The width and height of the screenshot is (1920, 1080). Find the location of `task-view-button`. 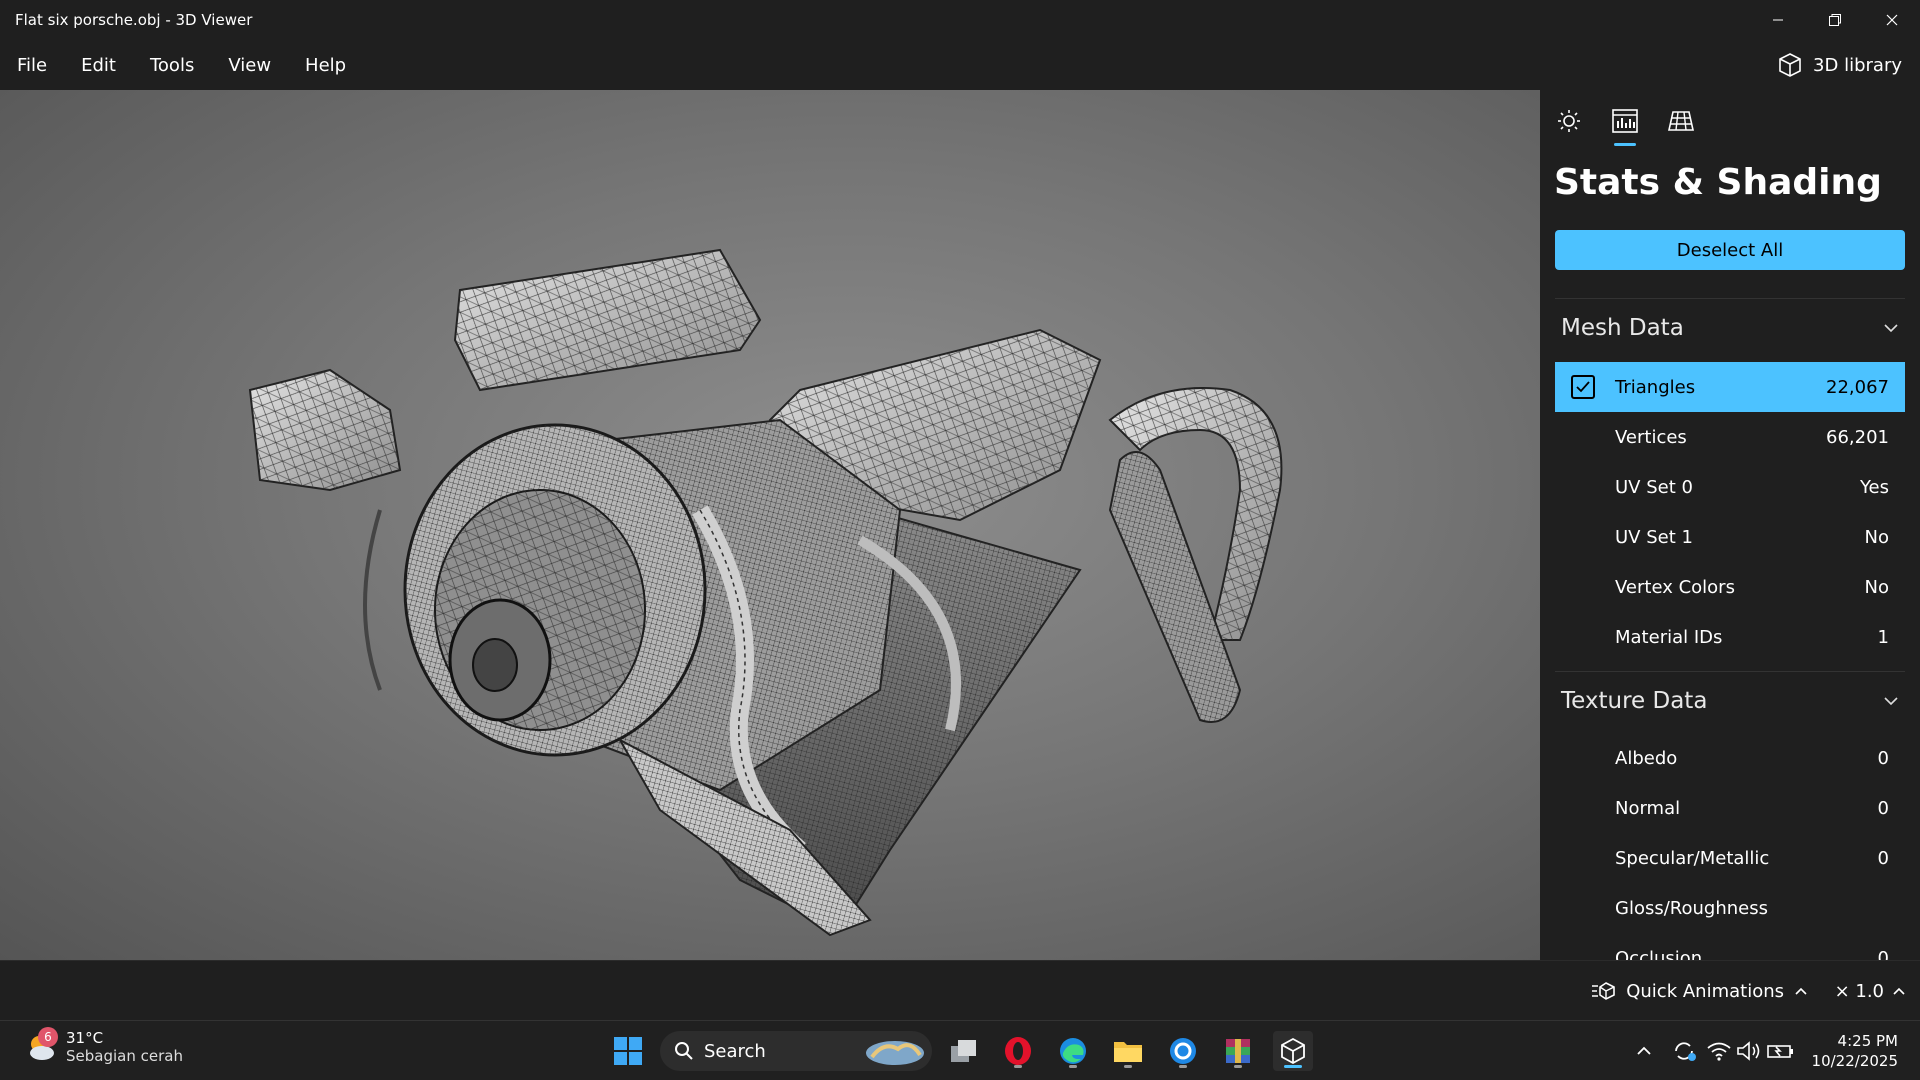

task-view-button is located at coordinates (964, 1051).